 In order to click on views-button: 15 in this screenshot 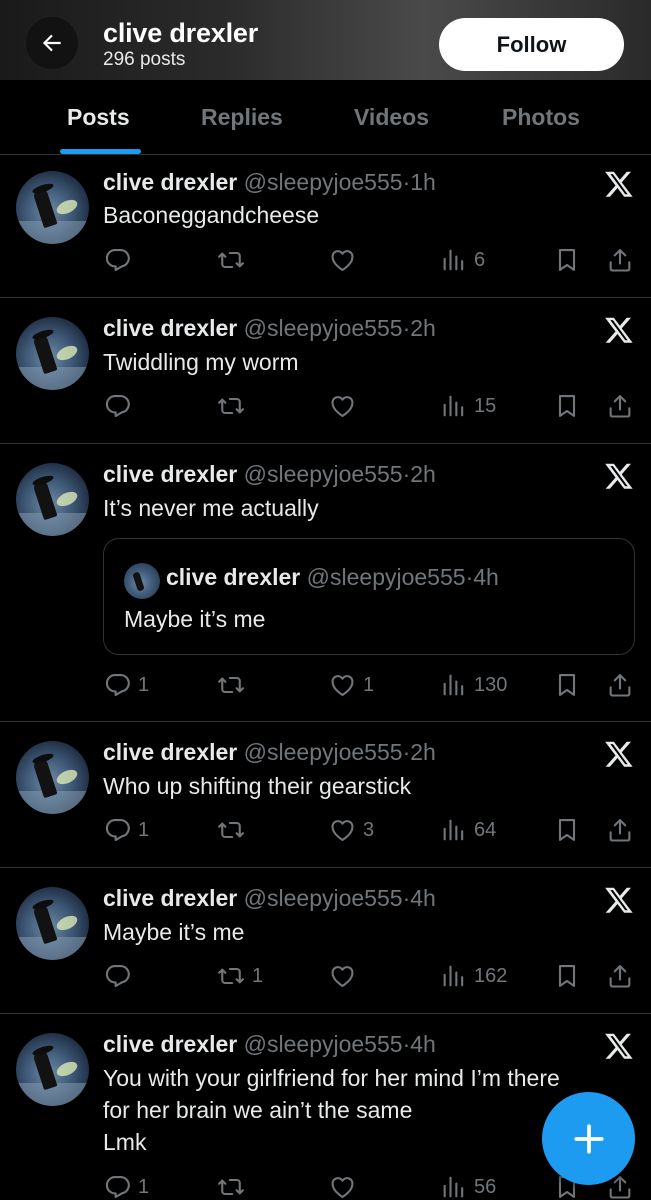, I will do `click(468, 406)`.